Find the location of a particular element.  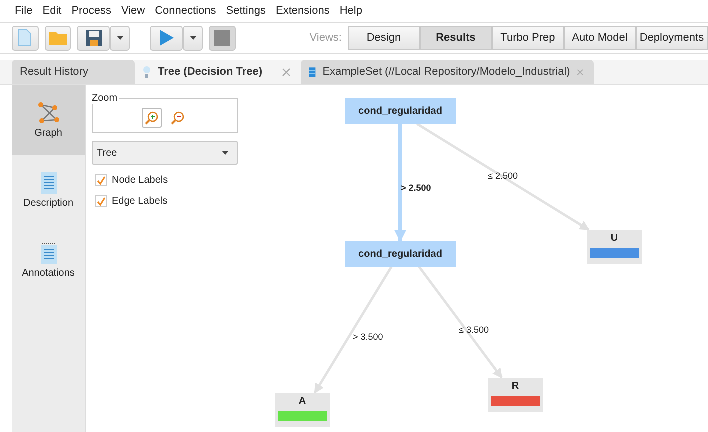

zoom-in-button is located at coordinates (152, 118).